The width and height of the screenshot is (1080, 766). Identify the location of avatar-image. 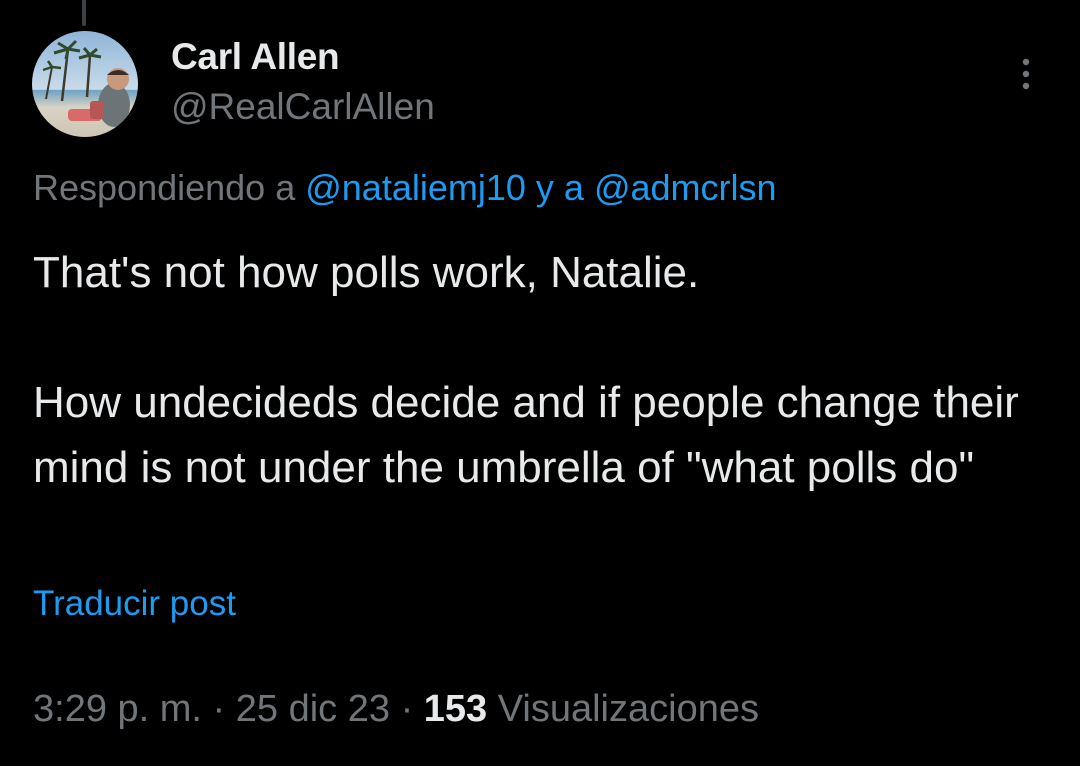
(85, 84).